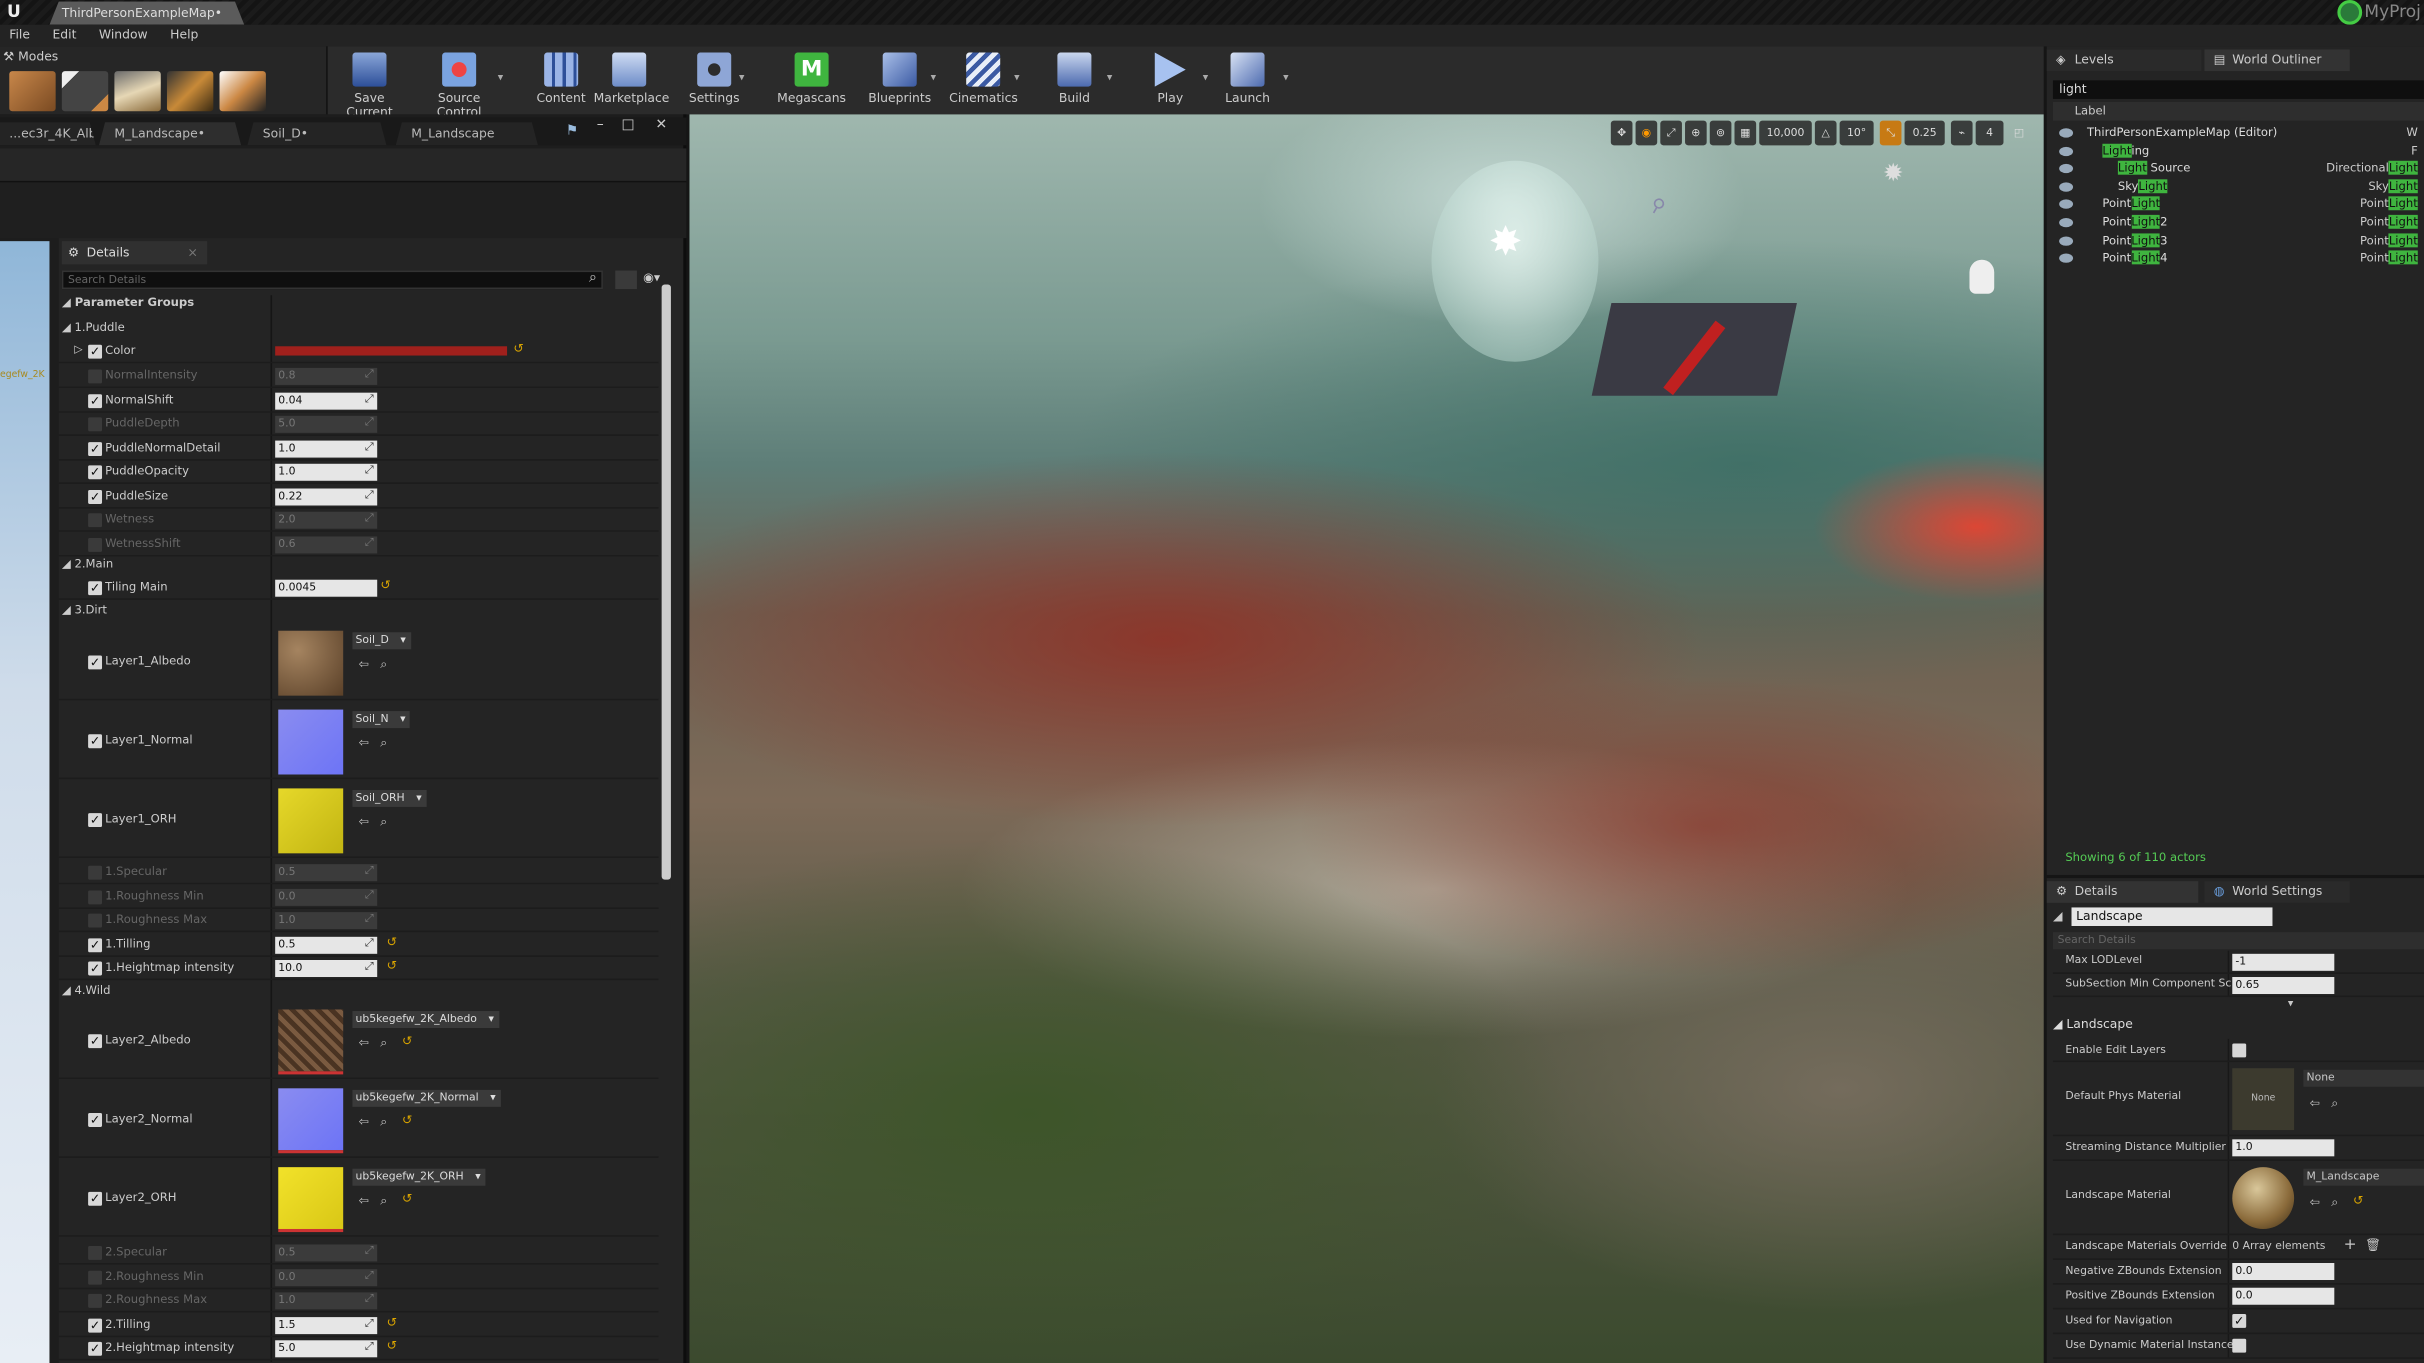 This screenshot has height=1363, width=2424. I want to click on param-value-input: 5.0, so click(326, 1349).